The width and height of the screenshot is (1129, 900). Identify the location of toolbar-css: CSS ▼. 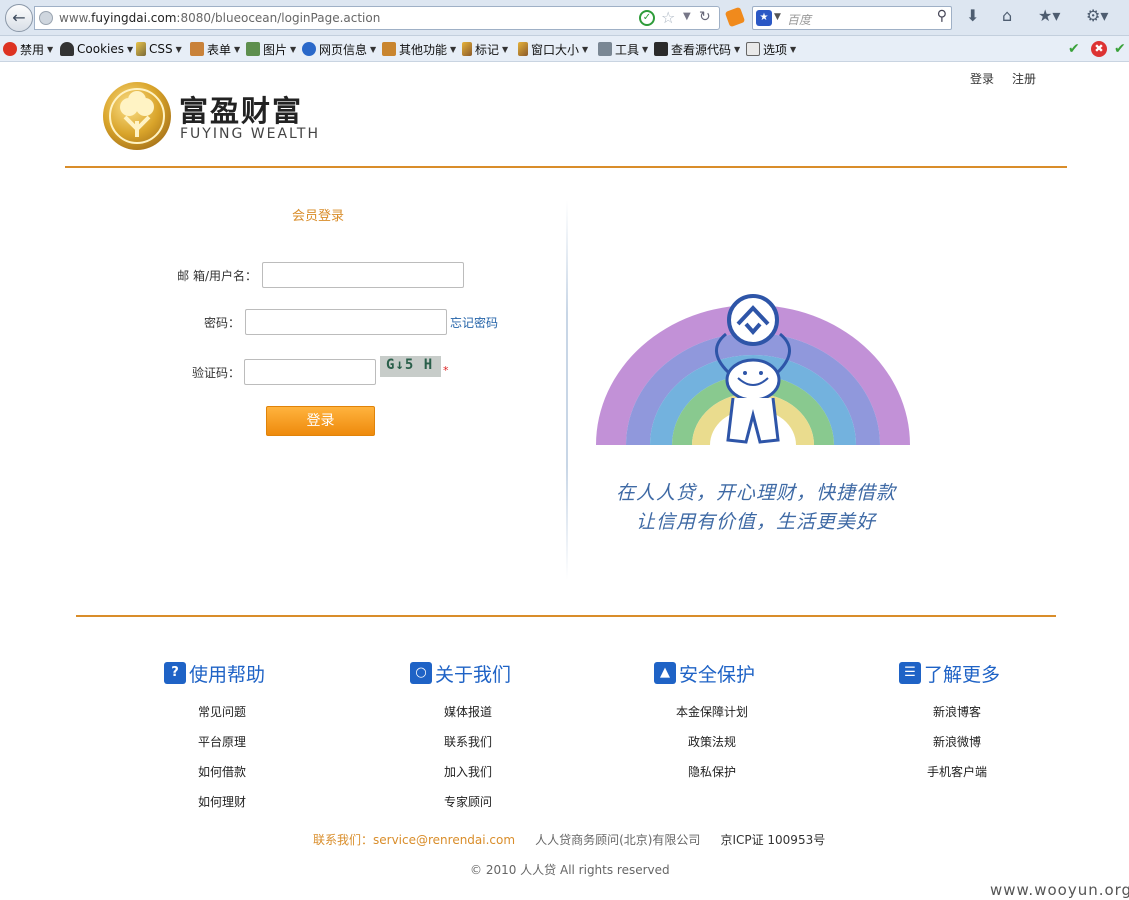
(159, 49).